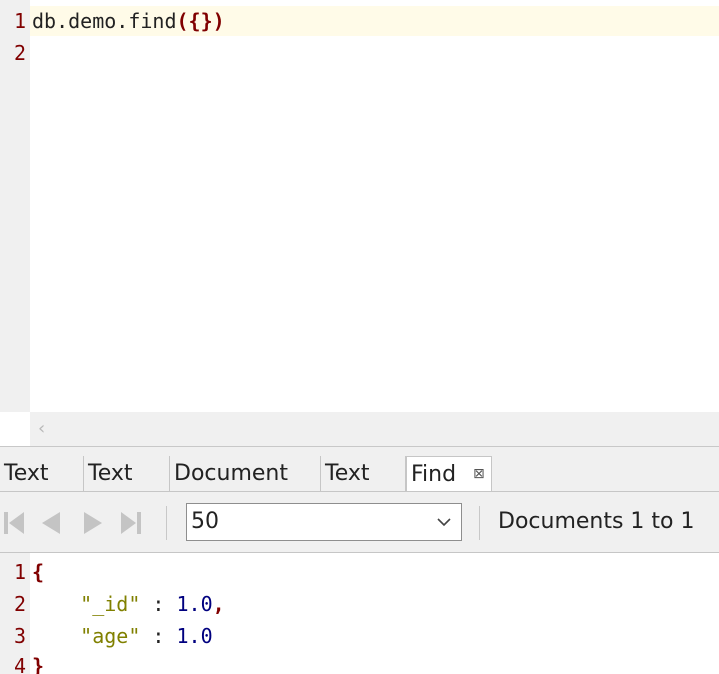  What do you see at coordinates (93, 523) in the screenshot?
I see `next-icon` at bounding box center [93, 523].